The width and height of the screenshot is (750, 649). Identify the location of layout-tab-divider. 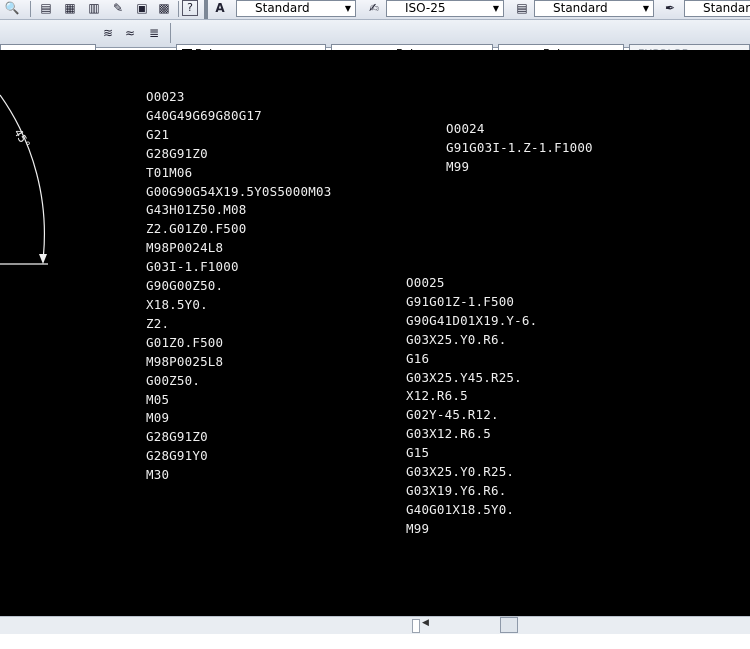
(416, 626).